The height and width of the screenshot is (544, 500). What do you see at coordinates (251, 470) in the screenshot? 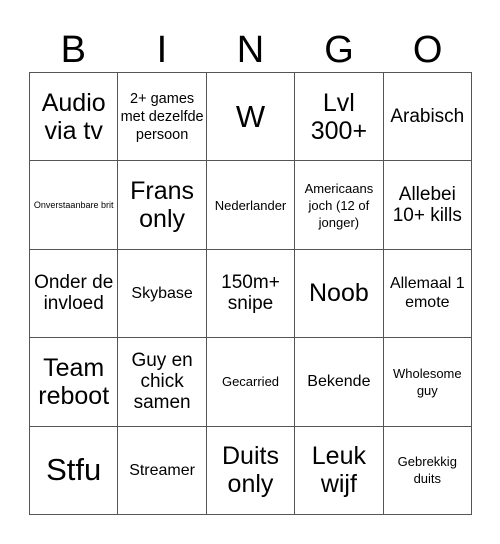
I see `bingo-cell: Duits only` at bounding box center [251, 470].